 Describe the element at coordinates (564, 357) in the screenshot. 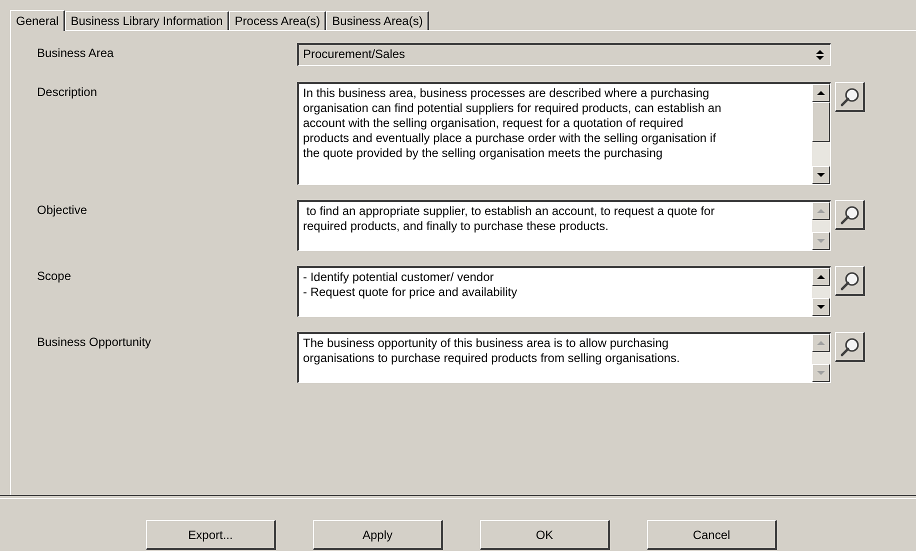

I see `text-area: The business opportunity of this business area is to allow purchasing organisations to purchase required products from selling organisations.` at that location.